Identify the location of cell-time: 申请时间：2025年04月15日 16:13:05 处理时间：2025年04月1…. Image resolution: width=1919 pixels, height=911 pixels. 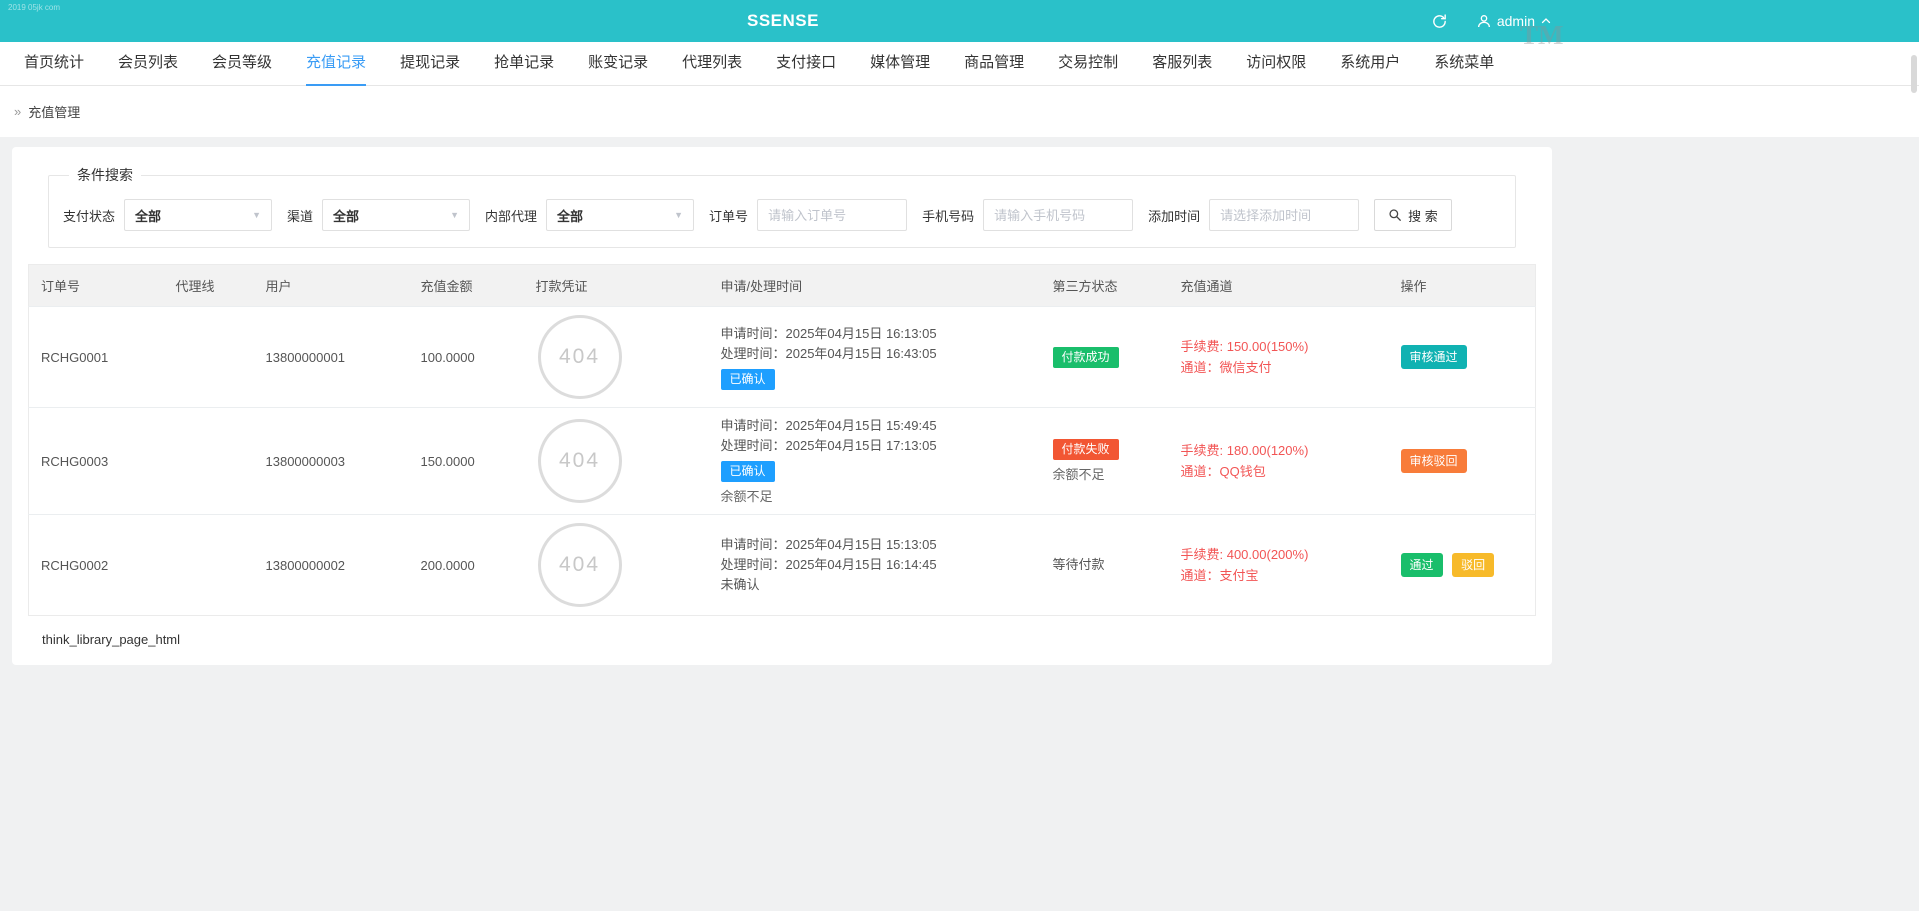
(874, 357).